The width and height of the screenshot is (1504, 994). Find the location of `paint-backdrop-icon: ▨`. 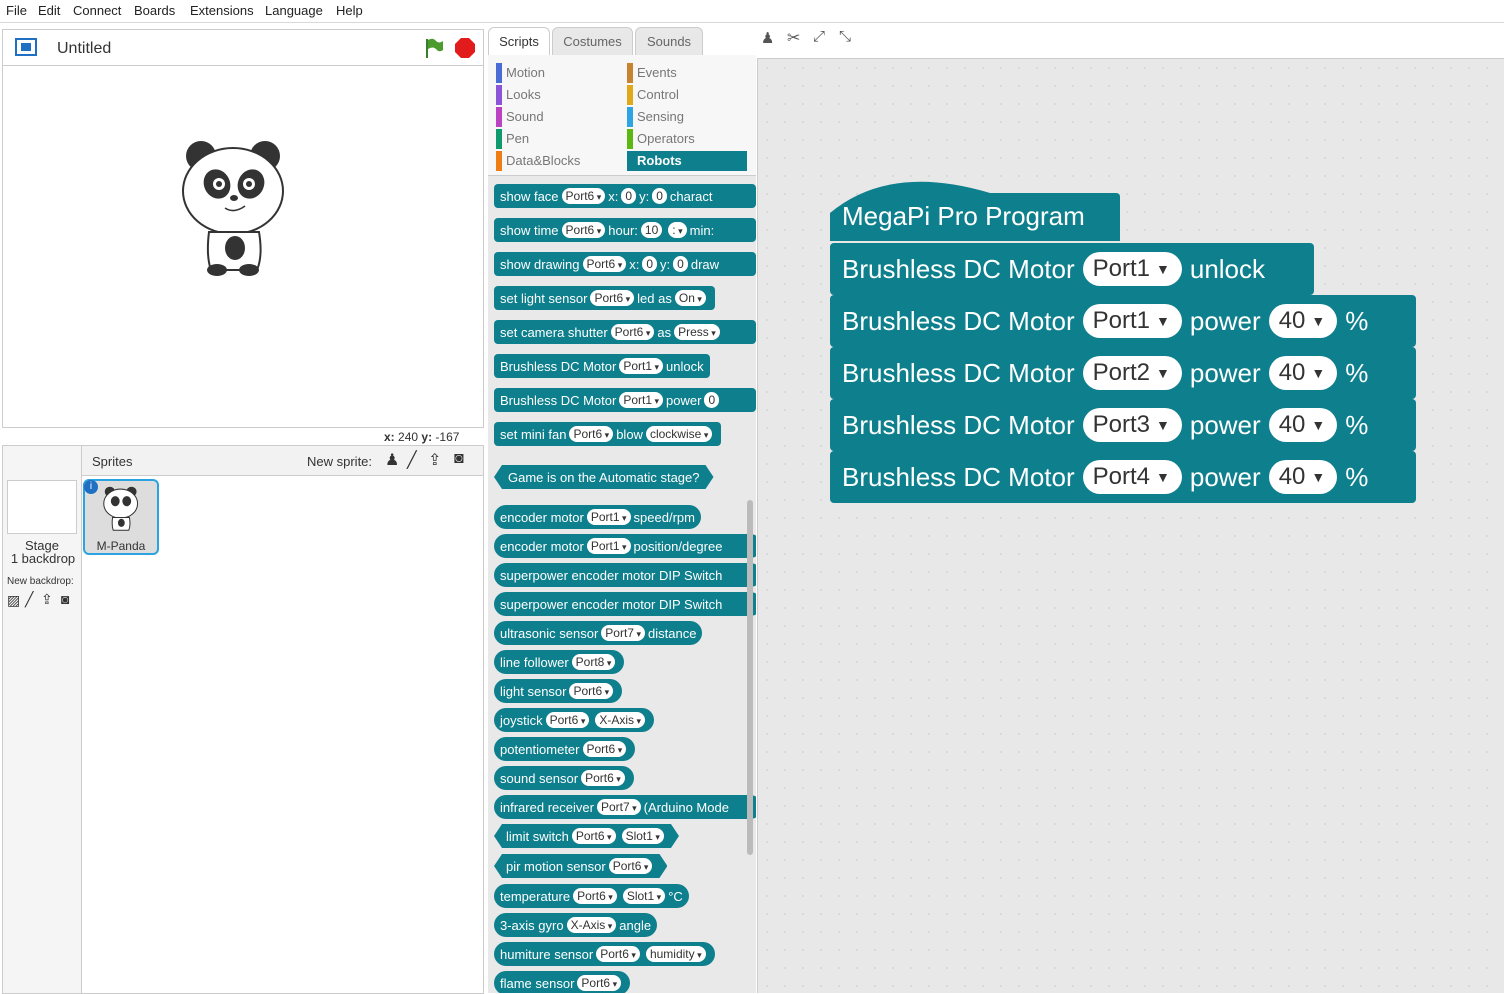

paint-backdrop-icon: ▨ is located at coordinates (13, 600).